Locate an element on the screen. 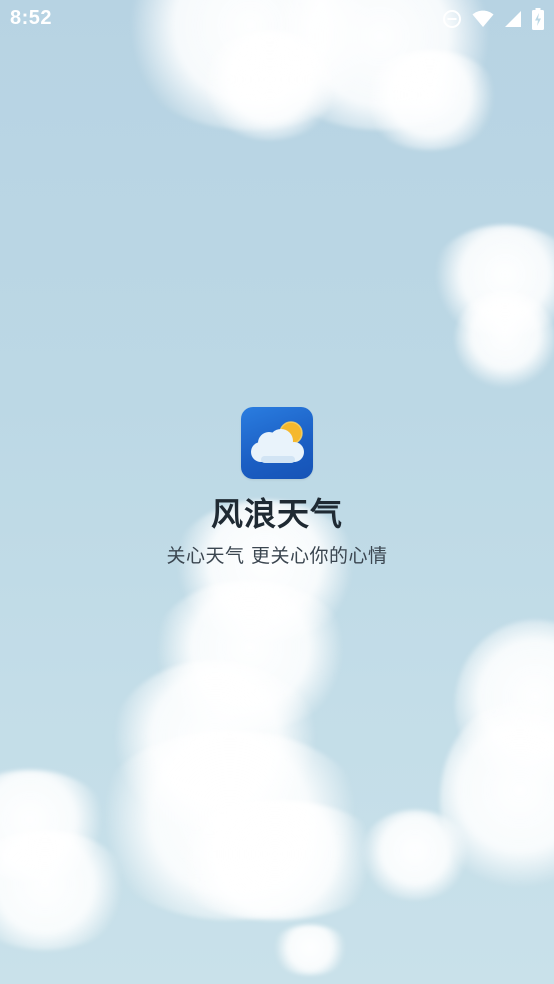 The image size is (554, 984). cellular-signal-icon is located at coordinates (513, 19).